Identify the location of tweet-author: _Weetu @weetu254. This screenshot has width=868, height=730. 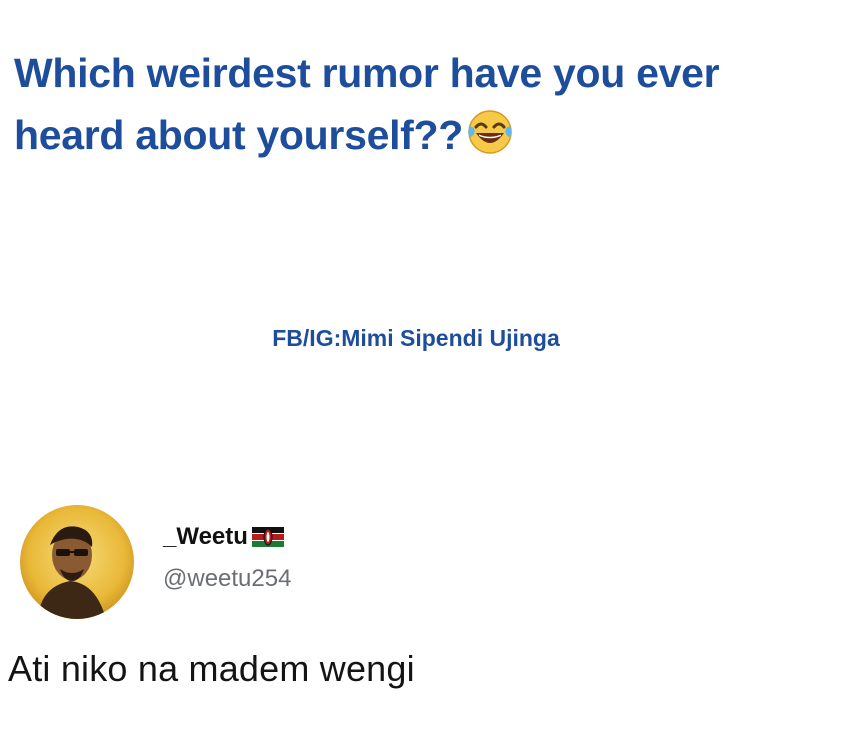
(227, 558).